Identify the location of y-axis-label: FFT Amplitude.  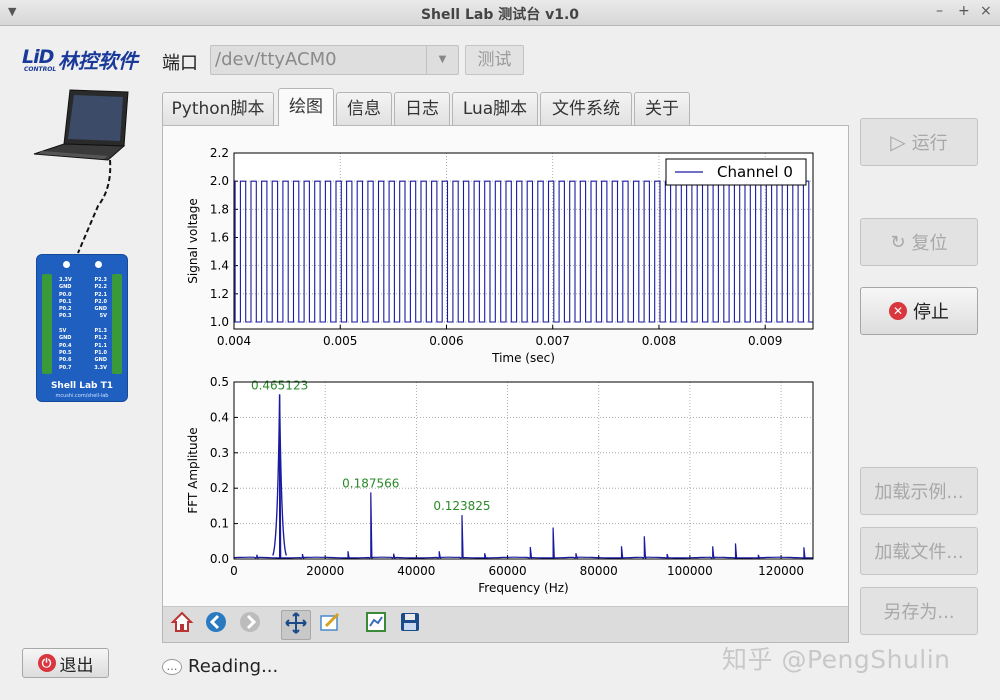
(193, 470).